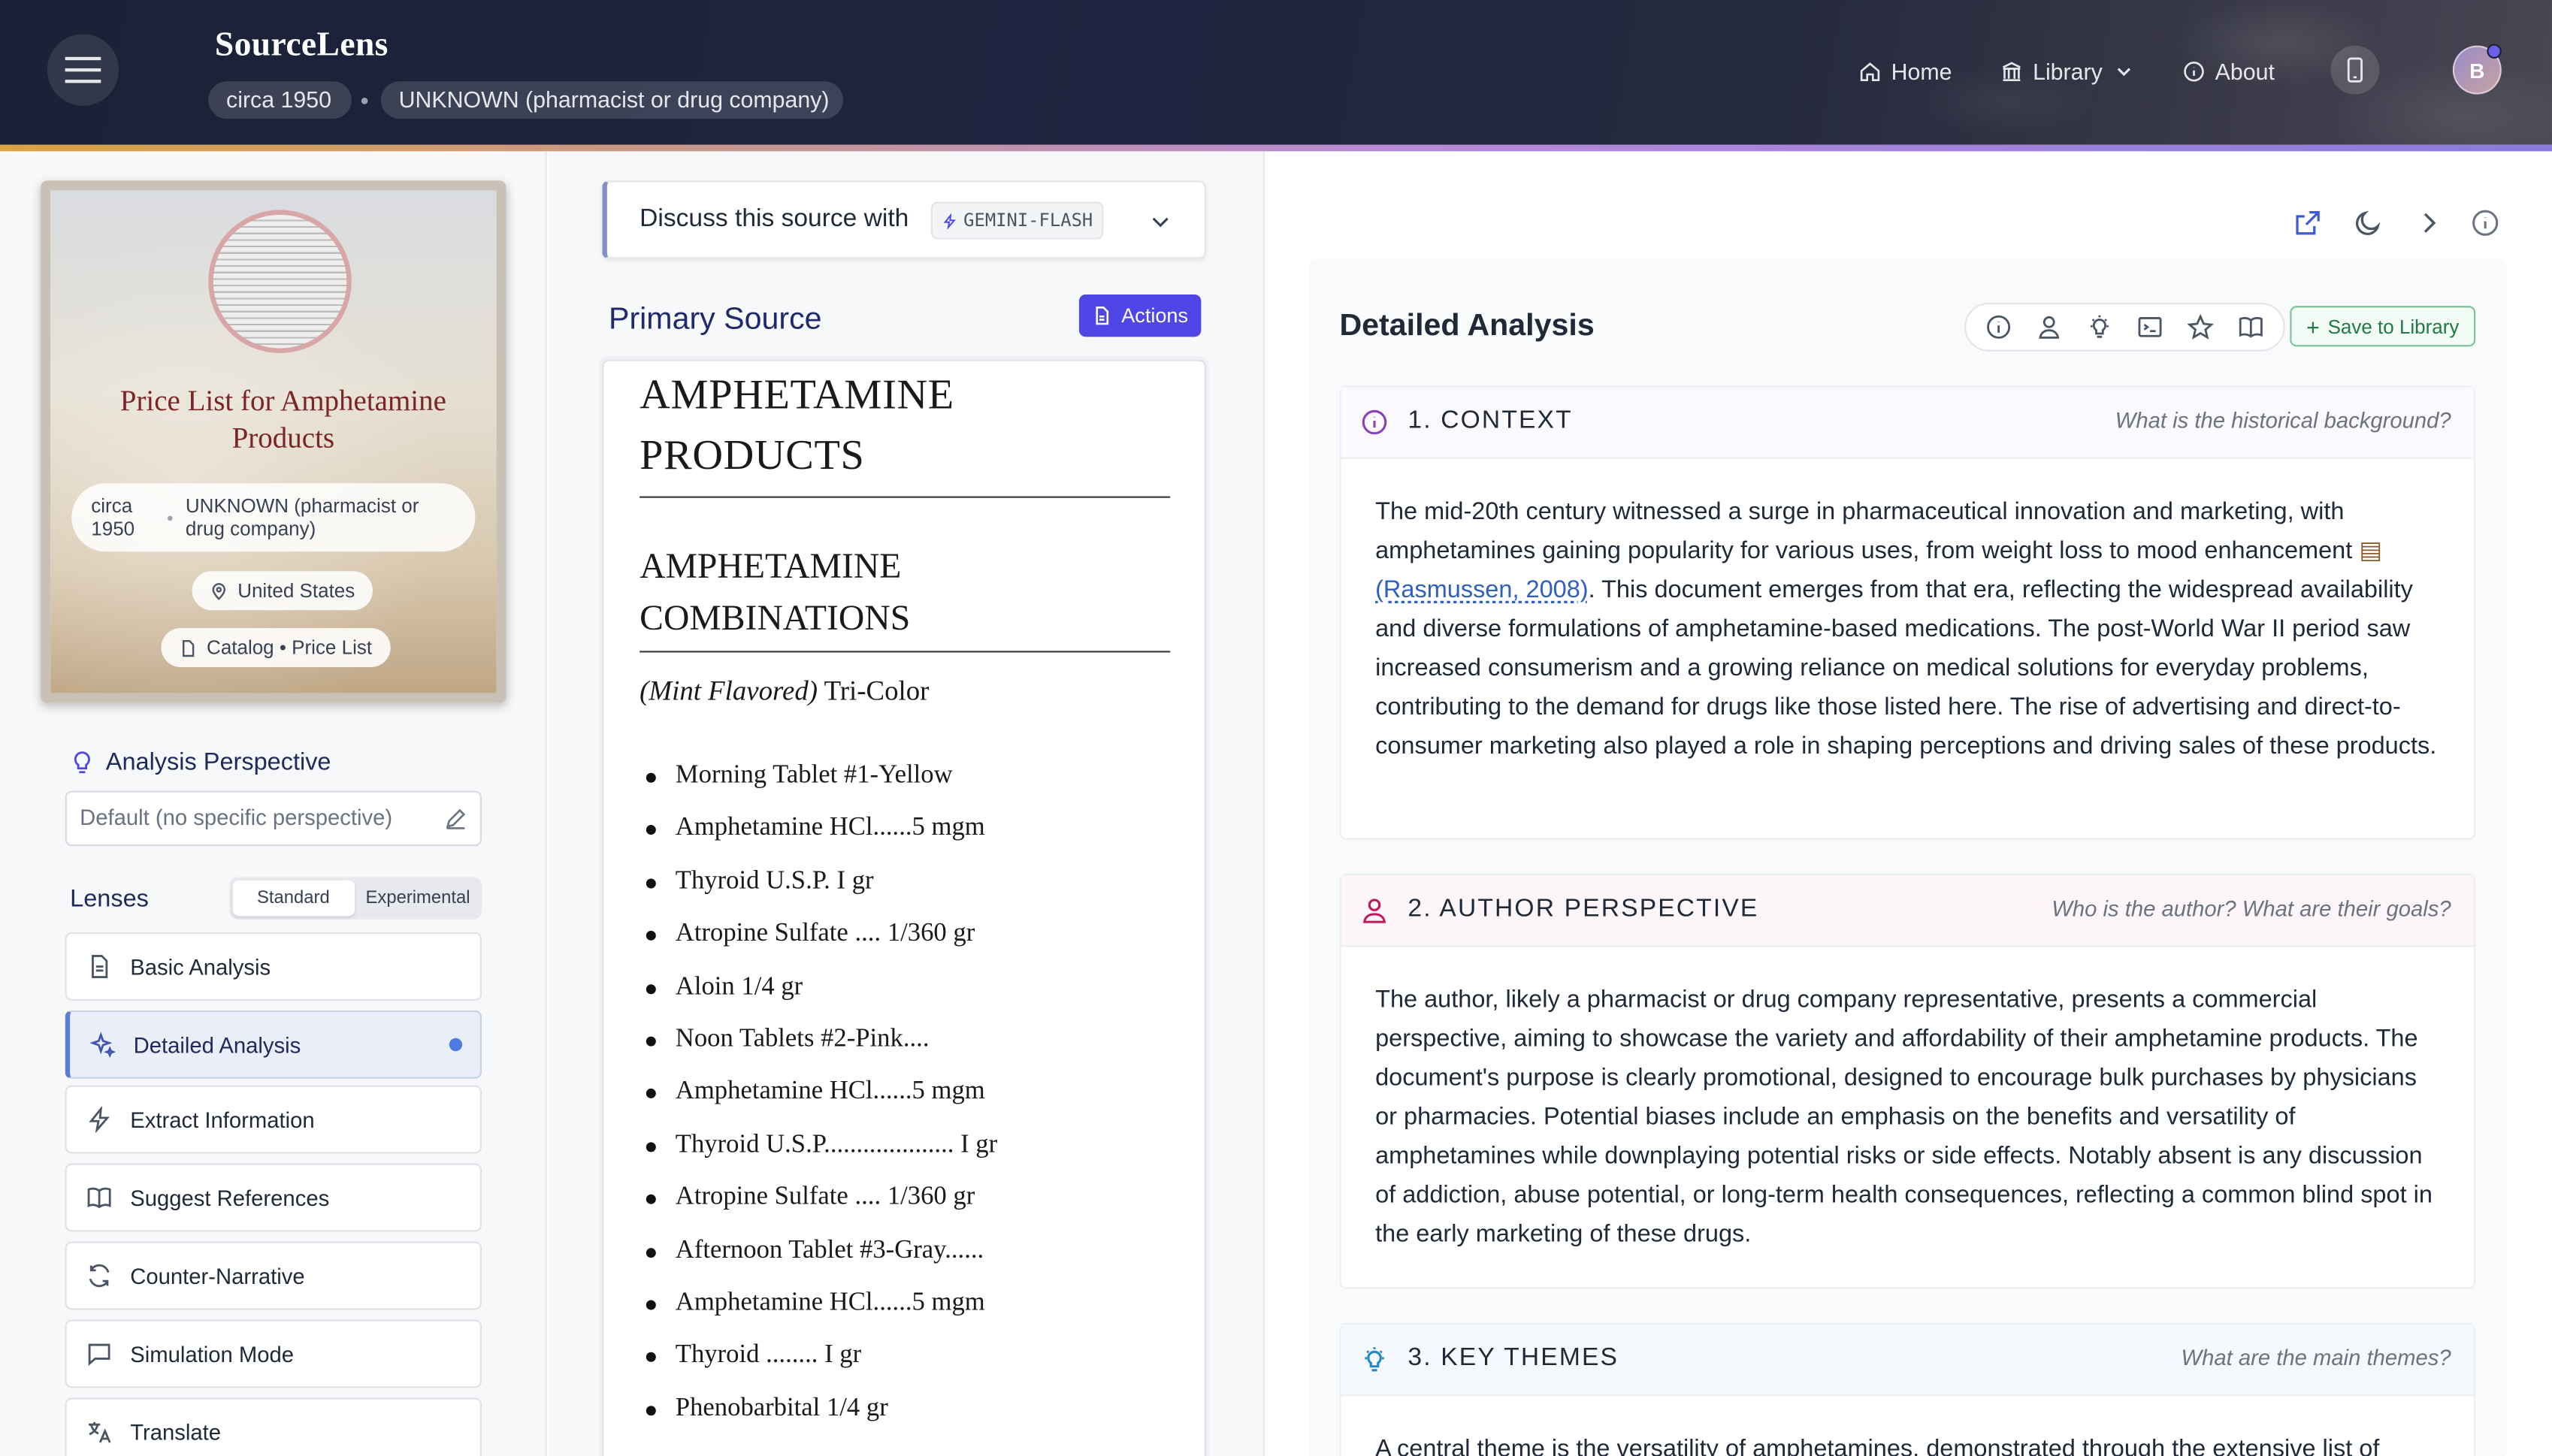 This screenshot has height=1456, width=2552. Describe the element at coordinates (908, 1410) in the screenshot. I see `list-item: Phenobarbital 1/4 gr` at that location.